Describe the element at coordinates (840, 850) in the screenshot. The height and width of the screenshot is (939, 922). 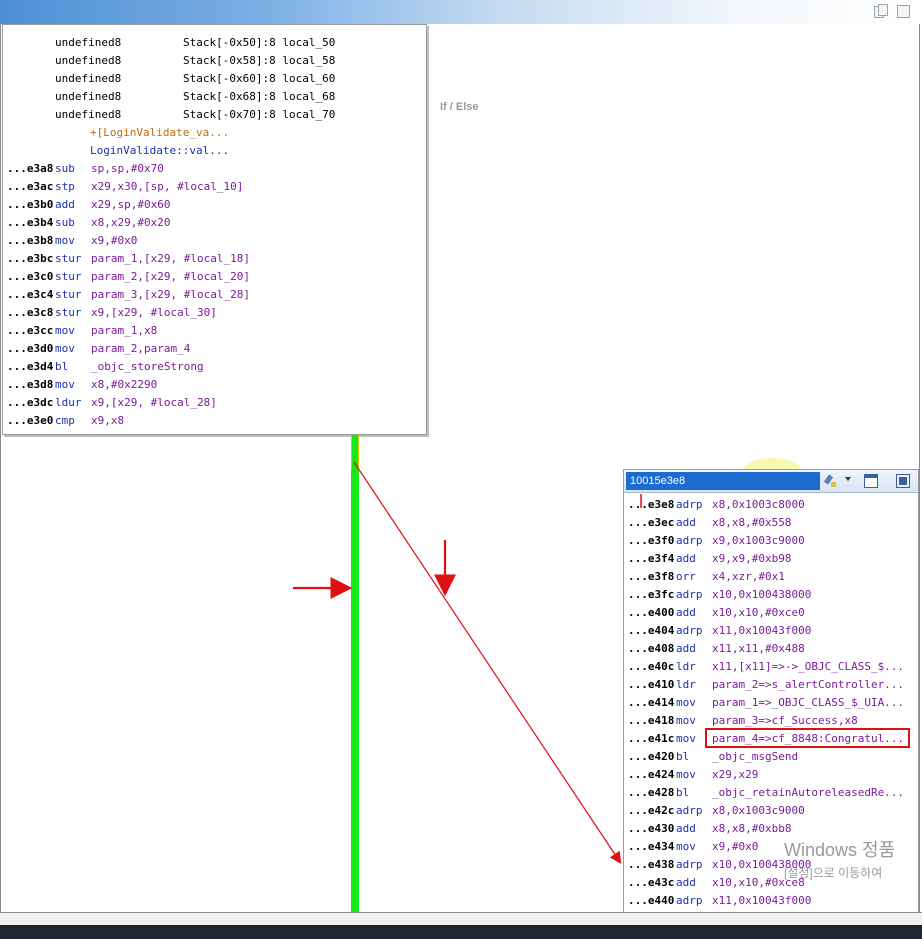
I see `watermark-line-1: Windows 정품` at that location.